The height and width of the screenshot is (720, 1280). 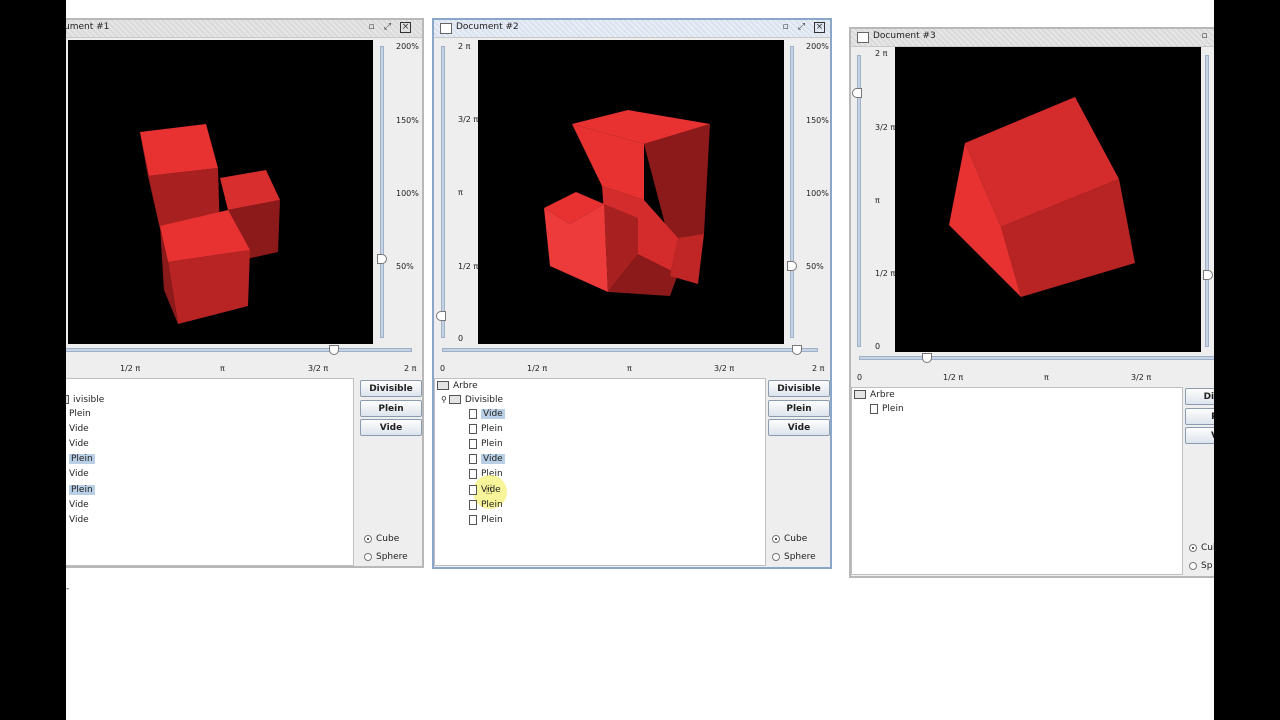 What do you see at coordinates (472, 399) in the screenshot?
I see `tree-folder-node: ⚲ Divisible` at bounding box center [472, 399].